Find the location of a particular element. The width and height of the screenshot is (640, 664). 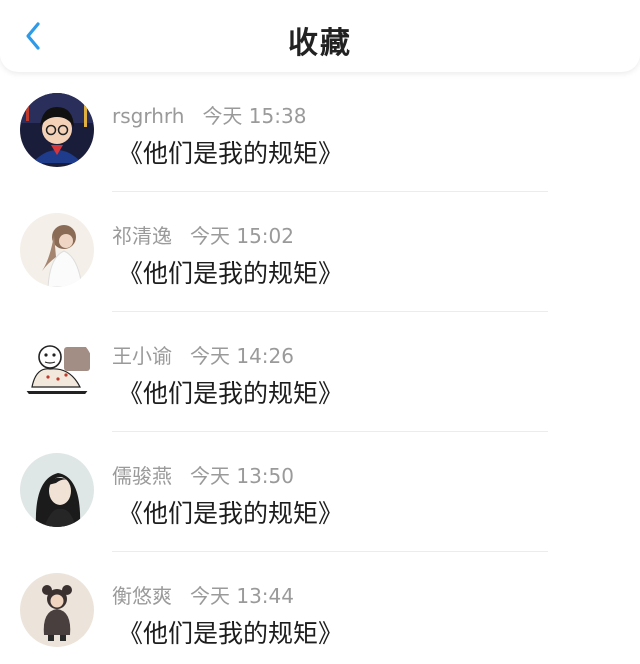

item-meta: 衡悠爽 今天 13:44 is located at coordinates (203, 594).